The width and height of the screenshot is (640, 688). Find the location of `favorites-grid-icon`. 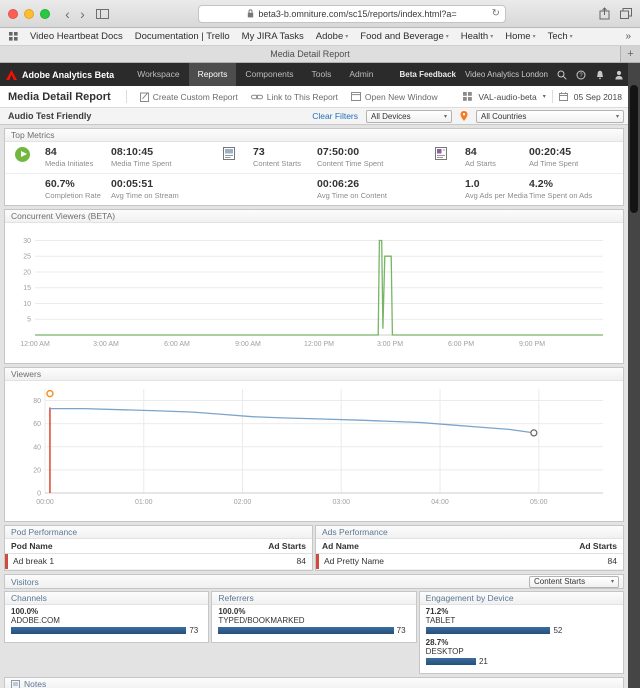

favorites-grid-icon is located at coordinates (13, 36).